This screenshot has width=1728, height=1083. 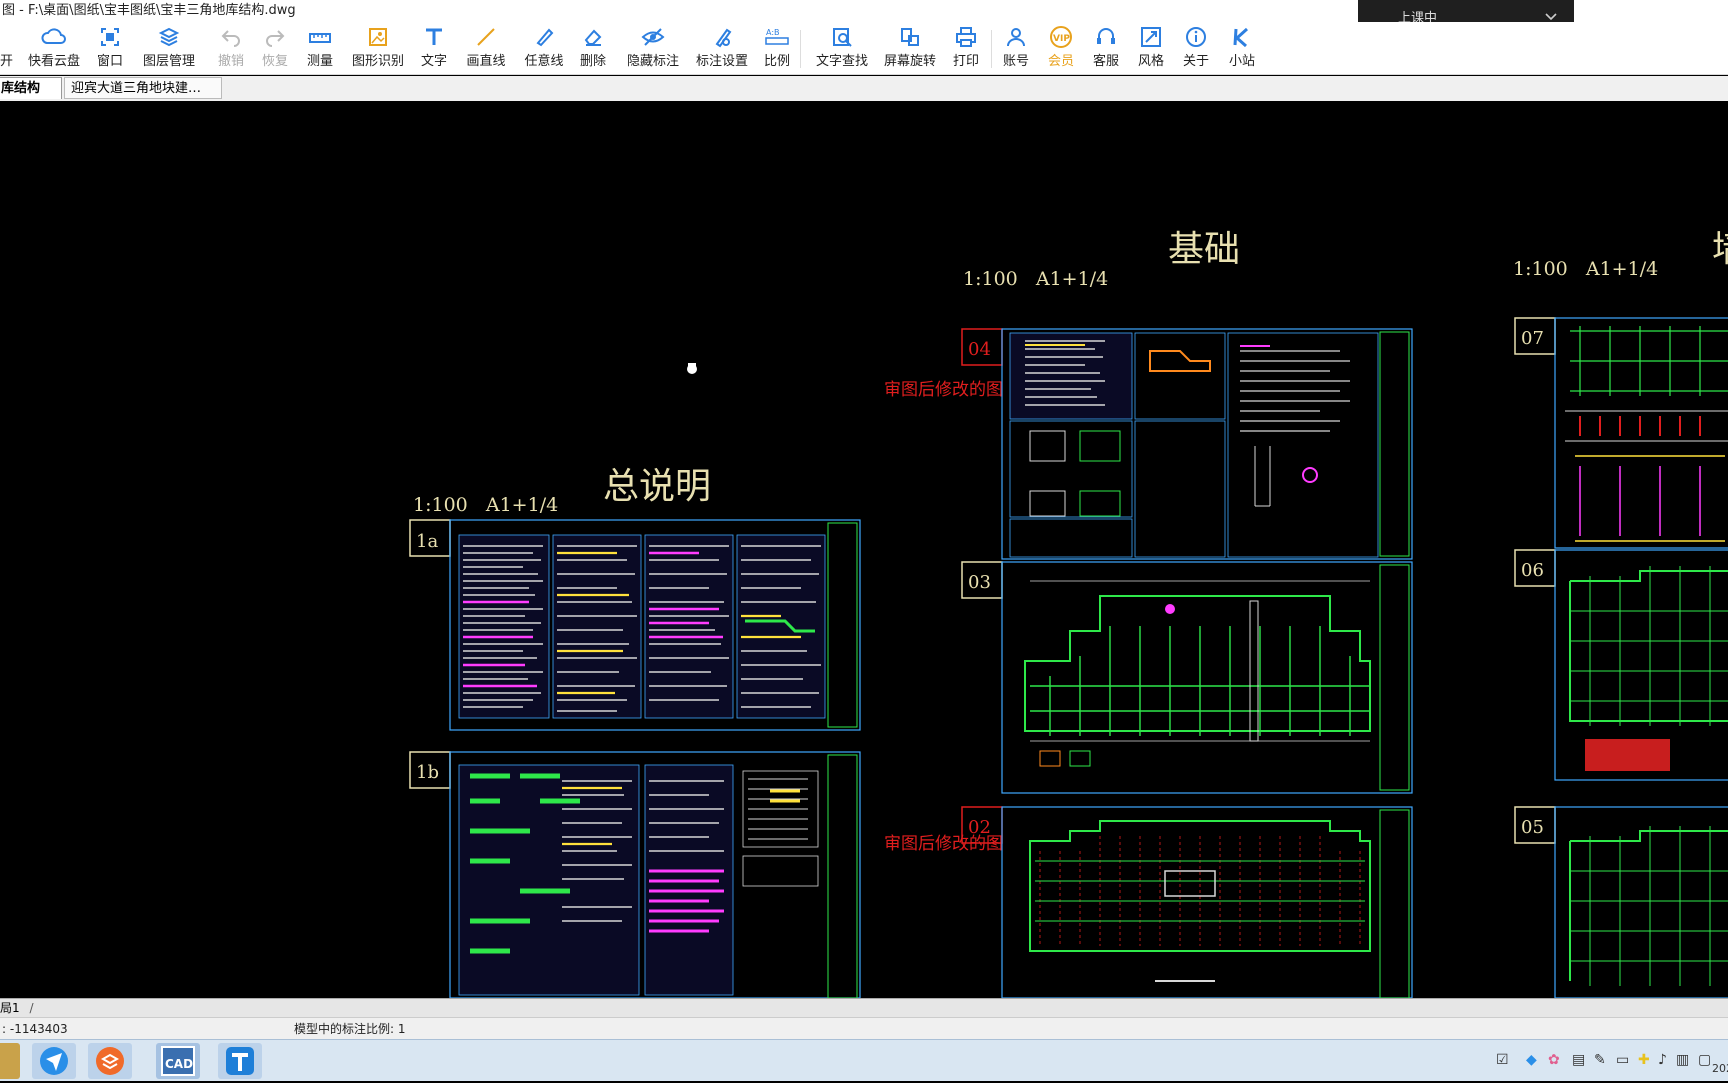 What do you see at coordinates (6, 38) in the screenshot?
I see `open-icon` at bounding box center [6, 38].